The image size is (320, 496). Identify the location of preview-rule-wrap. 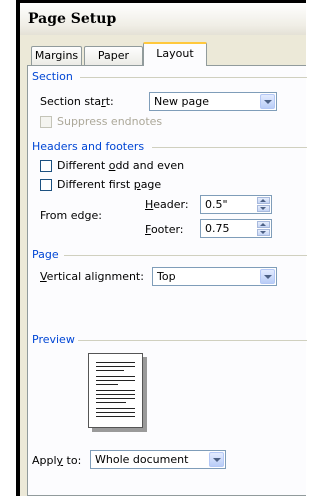
(167, 340).